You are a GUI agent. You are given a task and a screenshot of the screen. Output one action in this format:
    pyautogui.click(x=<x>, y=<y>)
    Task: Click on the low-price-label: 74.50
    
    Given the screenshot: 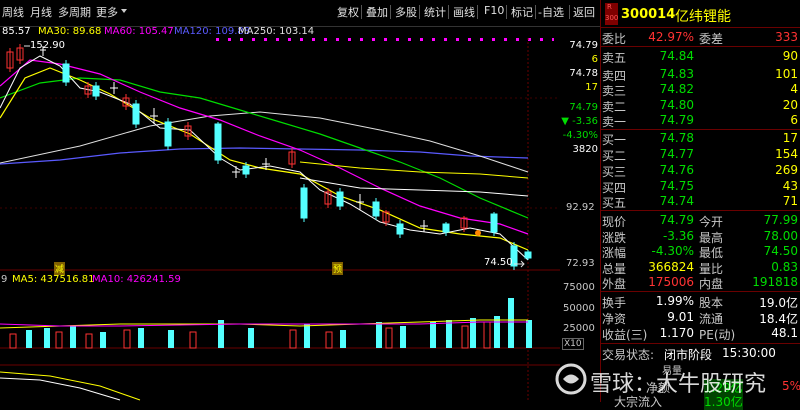 What is the action you would take?
    pyautogui.click(x=498, y=262)
    